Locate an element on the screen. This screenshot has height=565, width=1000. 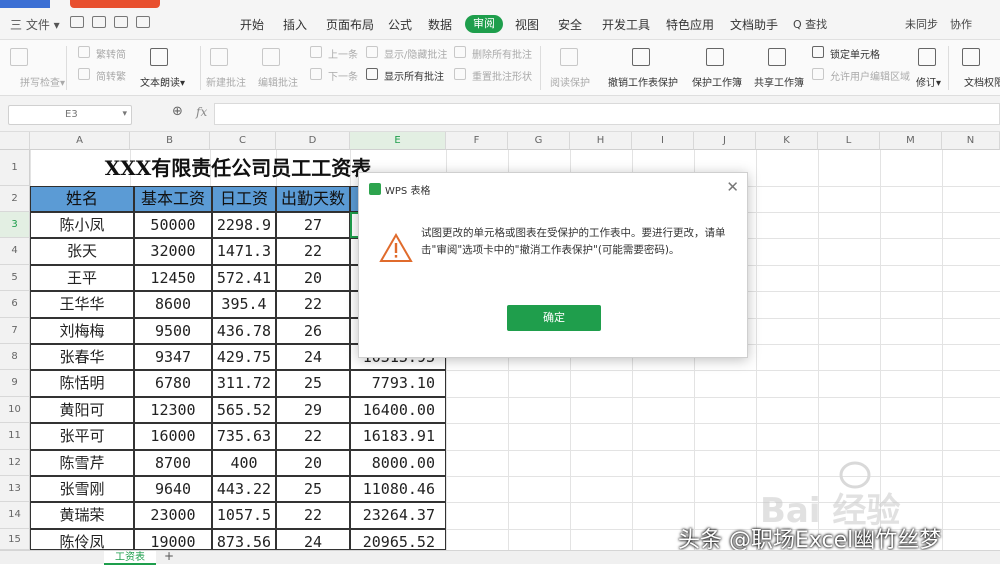
table-header-cell: 姓名 is located at coordinates (82, 199).